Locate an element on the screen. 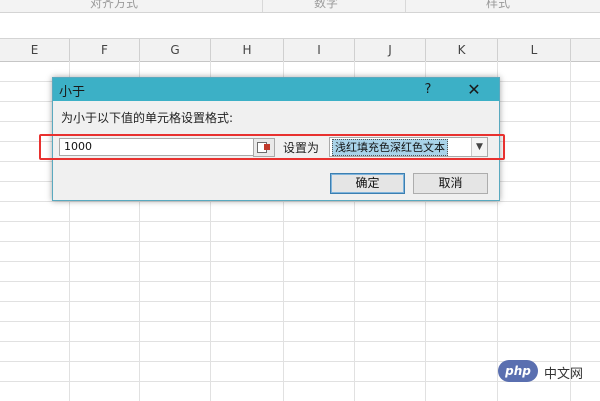 The width and height of the screenshot is (600, 401). column-header-g: G is located at coordinates (175, 50).